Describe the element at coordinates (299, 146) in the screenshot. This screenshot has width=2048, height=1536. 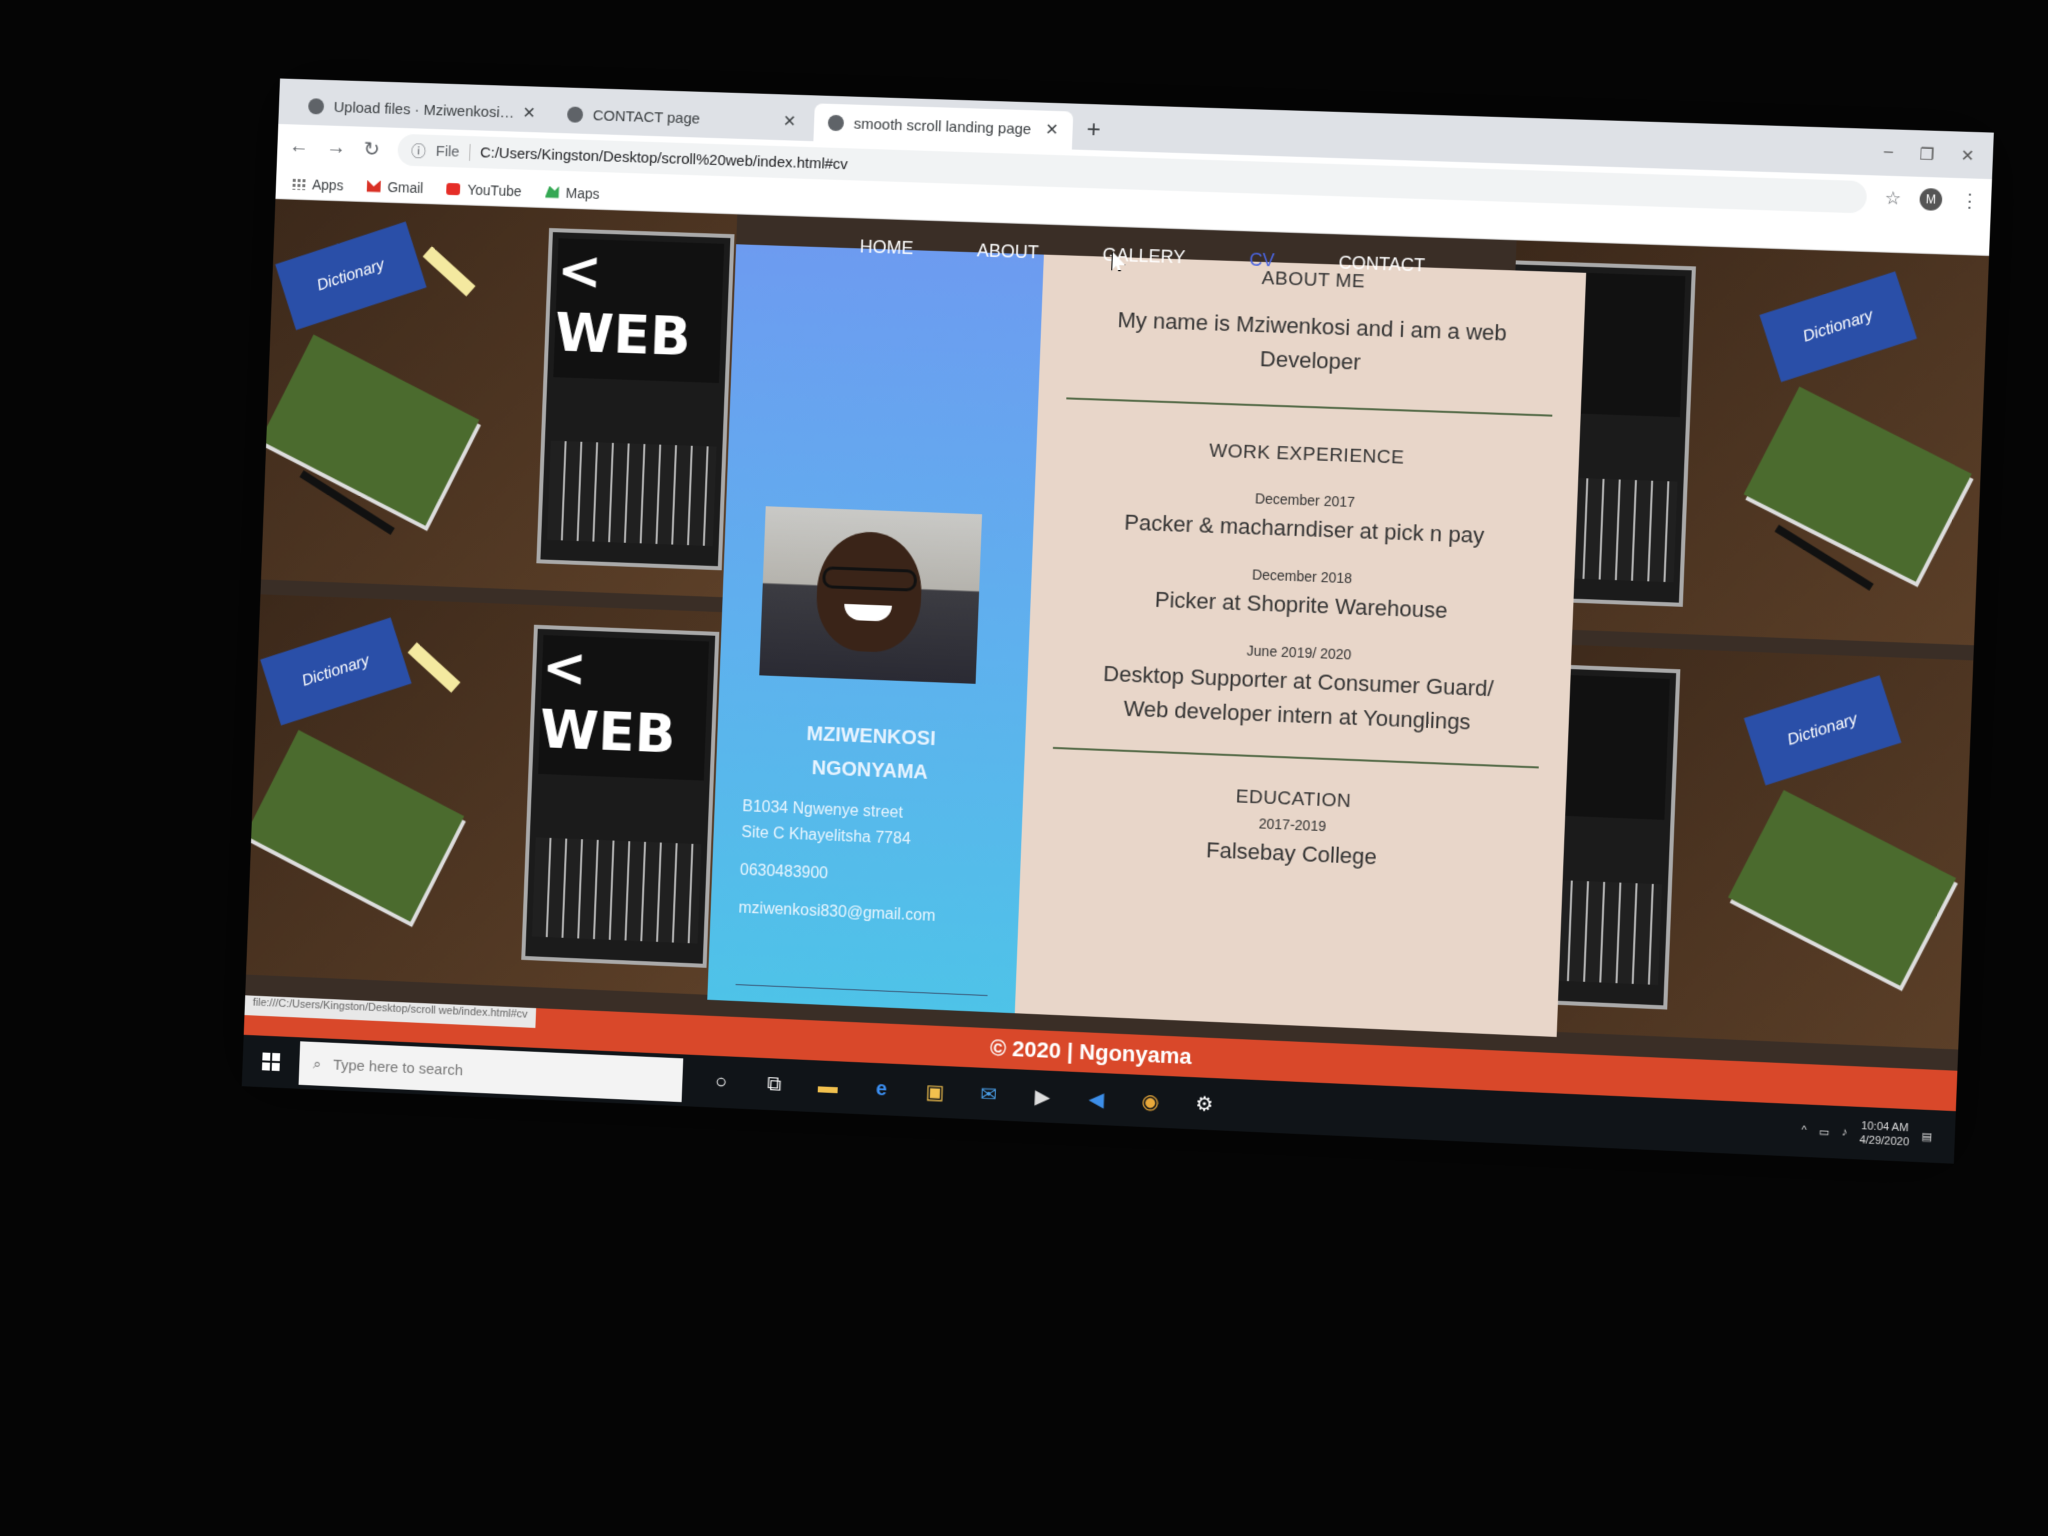
I see `back-arrow-icon: ←` at that location.